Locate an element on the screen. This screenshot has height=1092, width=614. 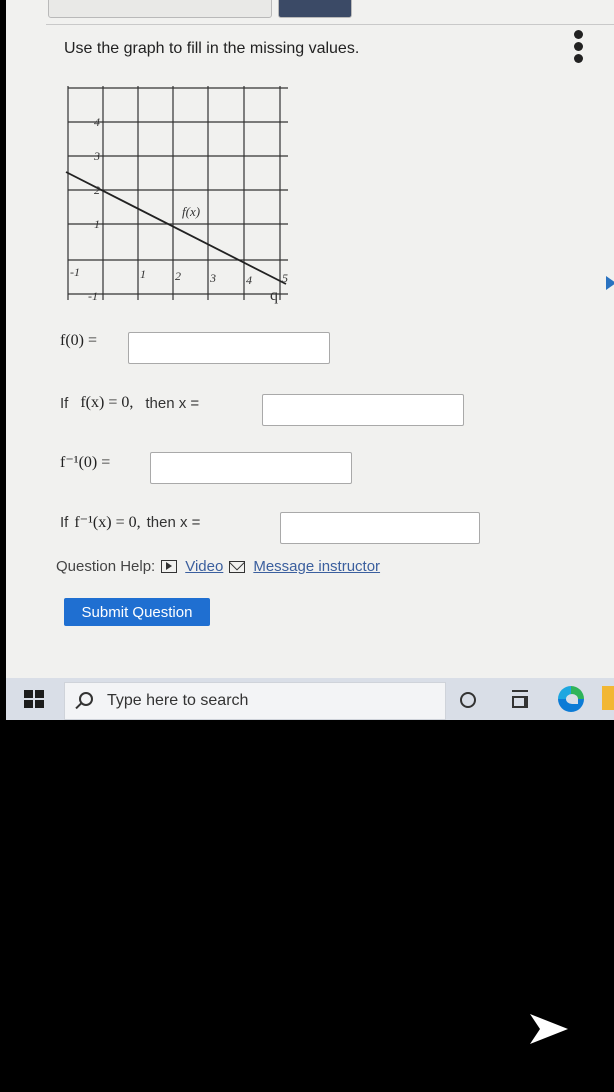
video-icon is located at coordinates (169, 566).